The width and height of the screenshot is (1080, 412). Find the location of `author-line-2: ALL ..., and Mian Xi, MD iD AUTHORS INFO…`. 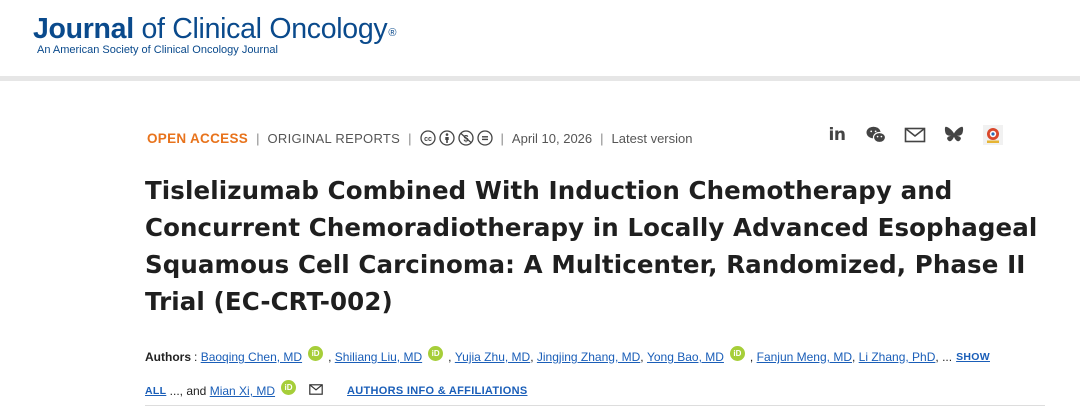

author-line-2: ALL ..., and Mian Xi, MD iD AUTHORS INFO… is located at coordinates (605, 391).